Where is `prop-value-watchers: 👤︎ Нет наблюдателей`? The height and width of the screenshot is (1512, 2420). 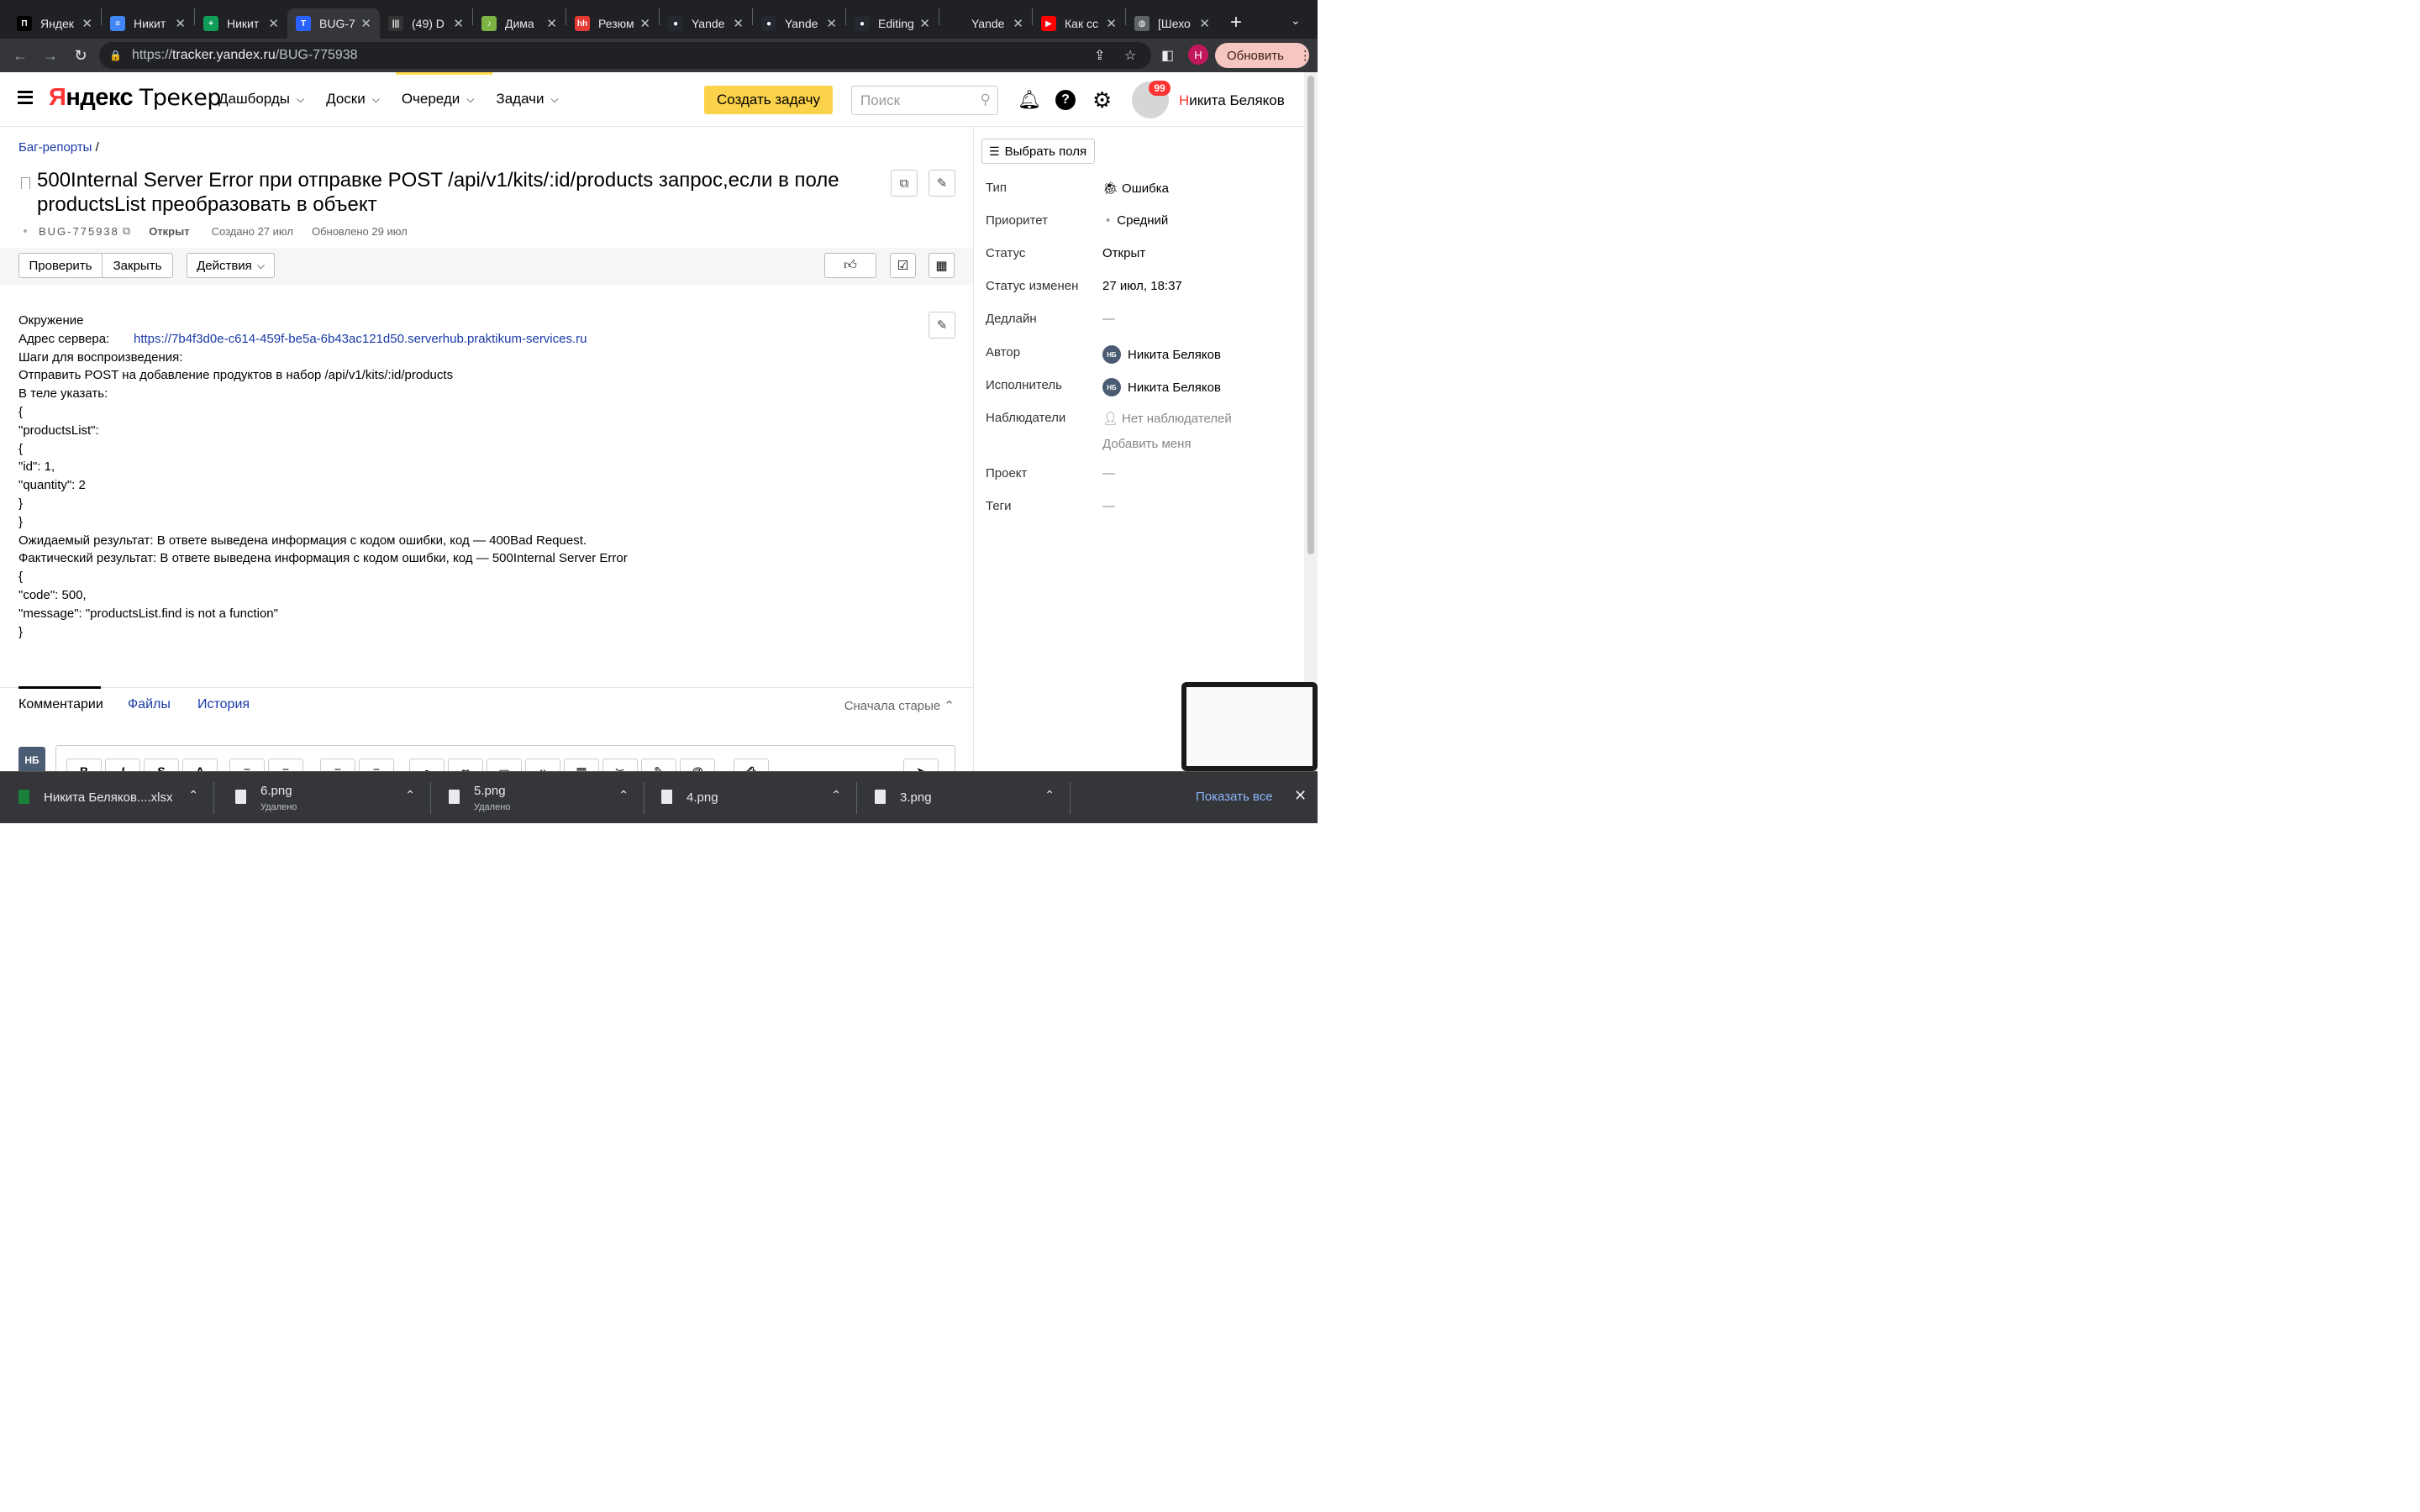 prop-value-watchers: 👤︎ Нет наблюдателей is located at coordinates (1167, 419).